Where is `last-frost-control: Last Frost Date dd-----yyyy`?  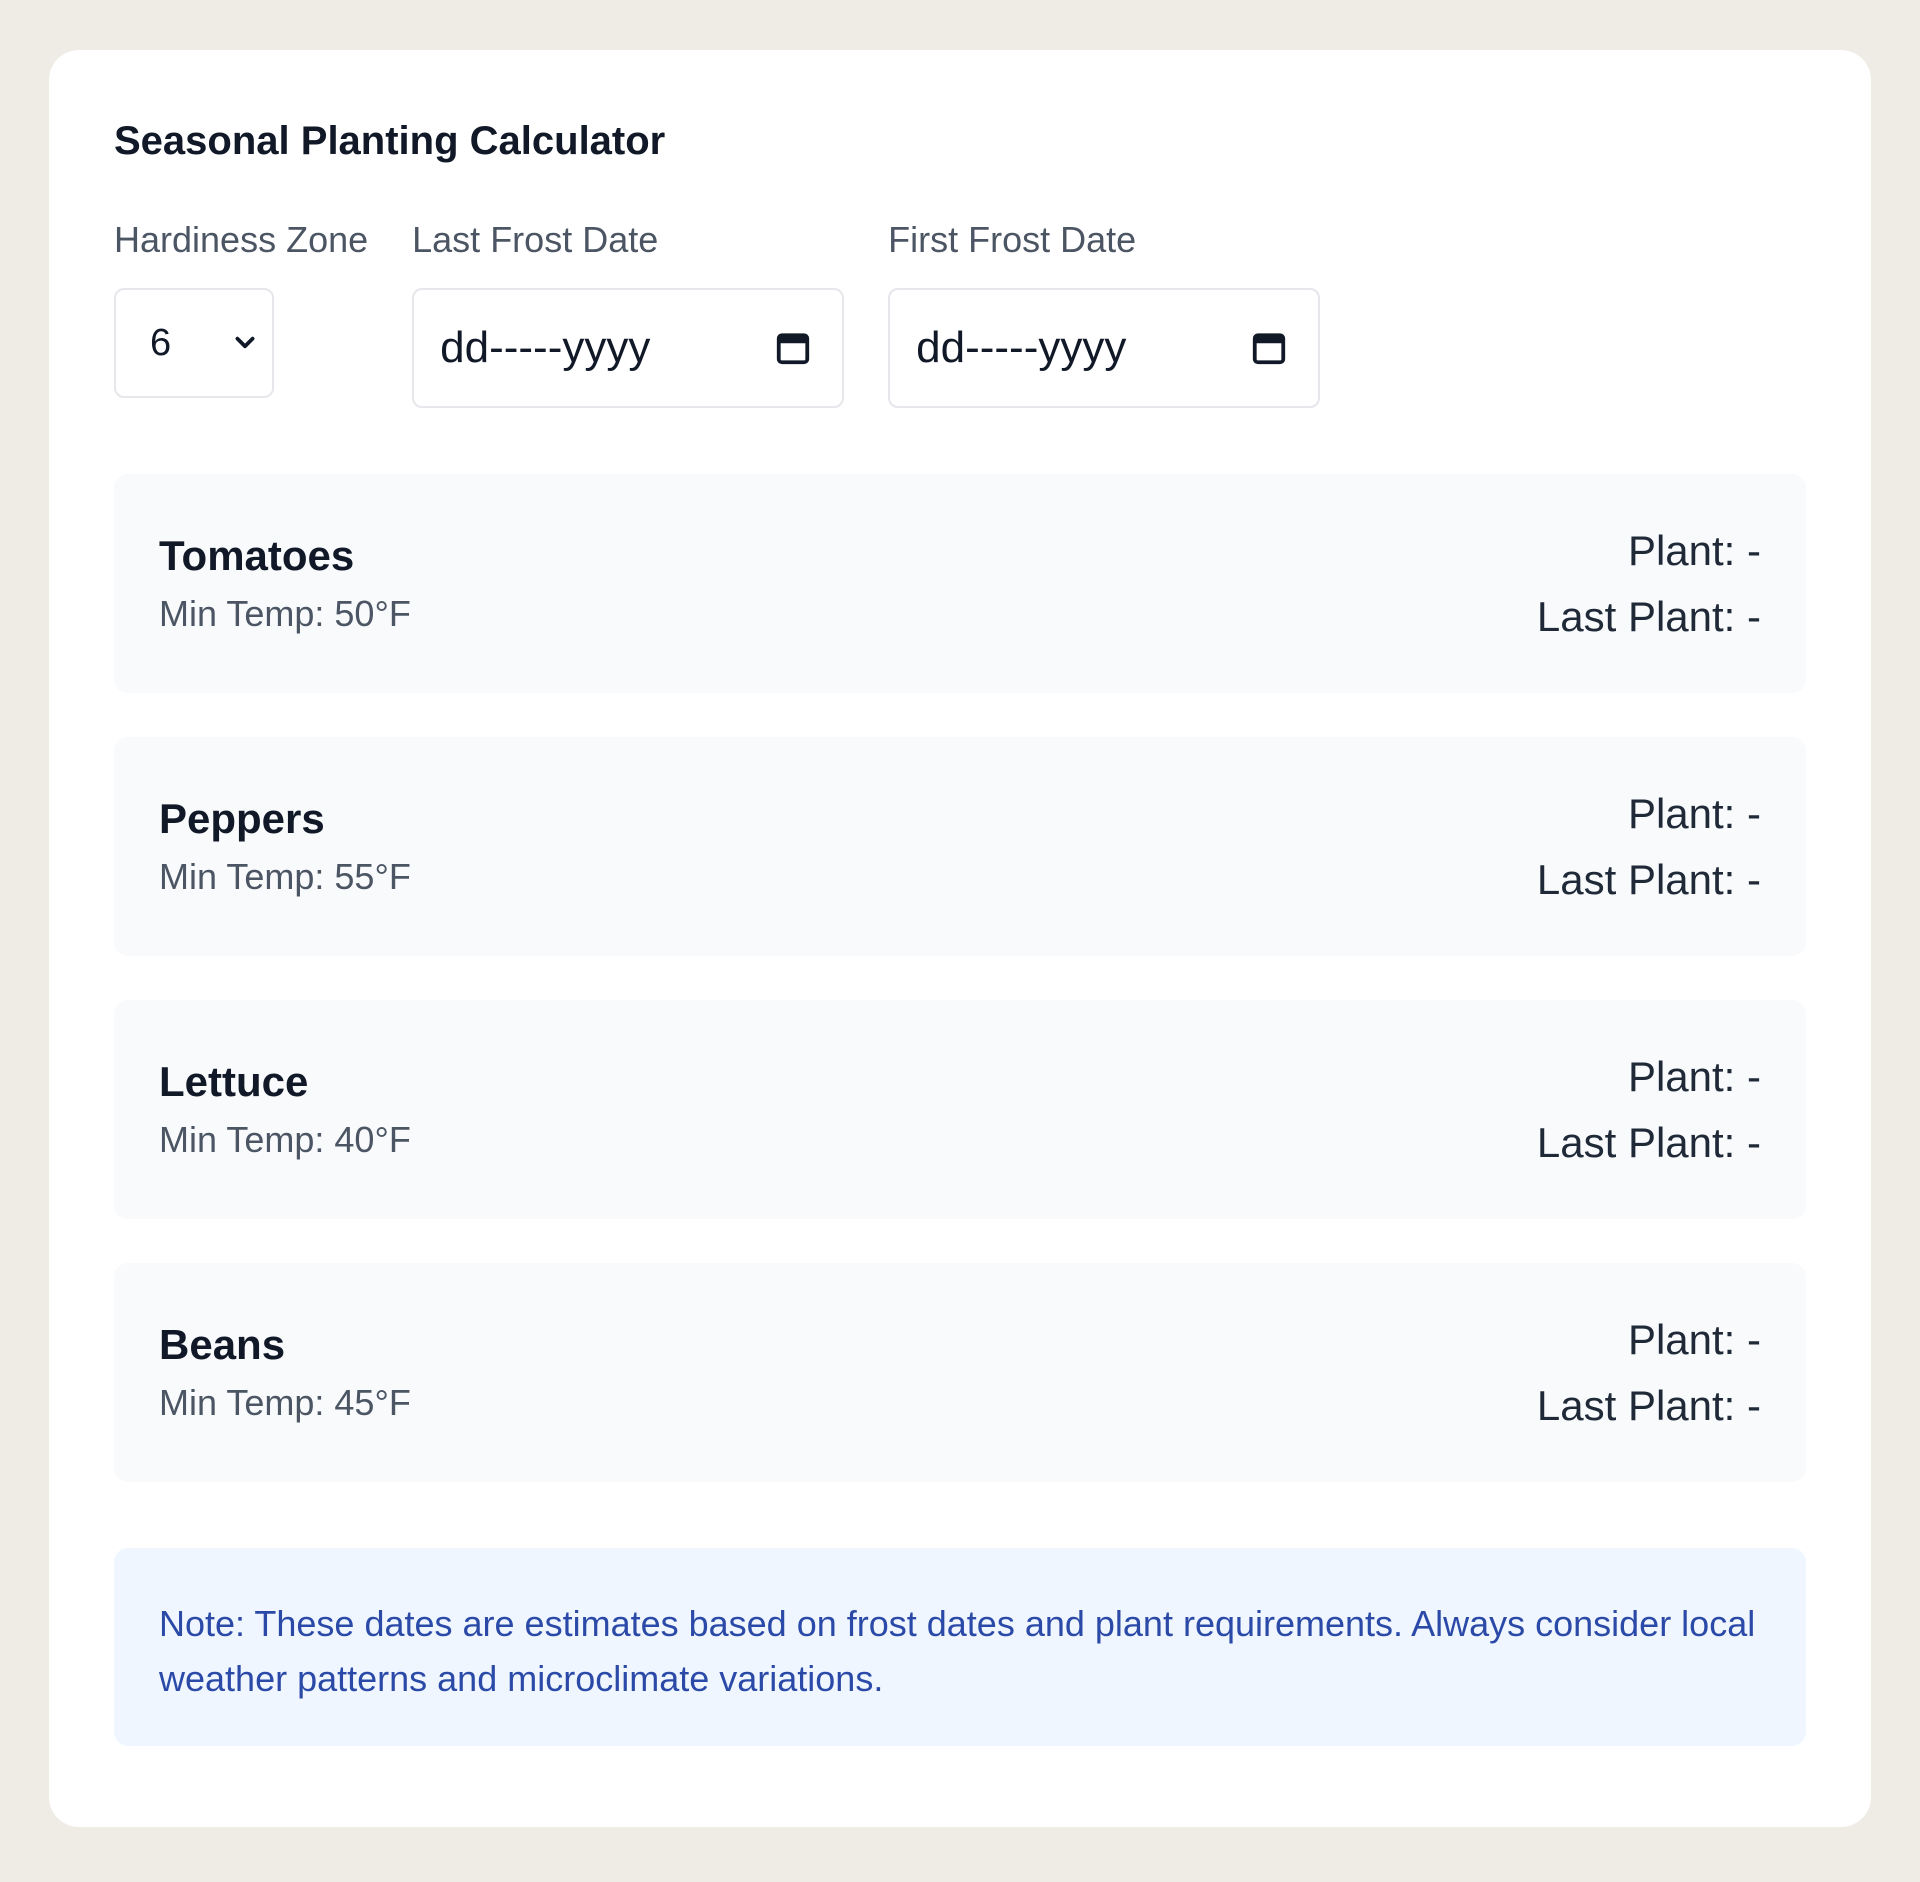 last-frost-control: Last Frost Date dd-----yyyy is located at coordinates (628, 313).